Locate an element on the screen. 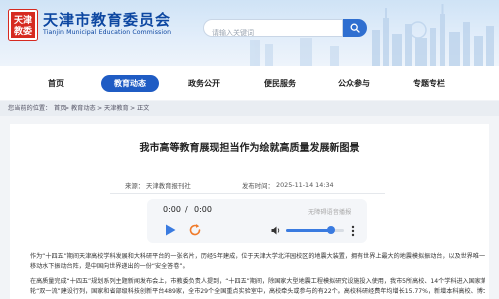  meta-divider is located at coordinates (247, 193).